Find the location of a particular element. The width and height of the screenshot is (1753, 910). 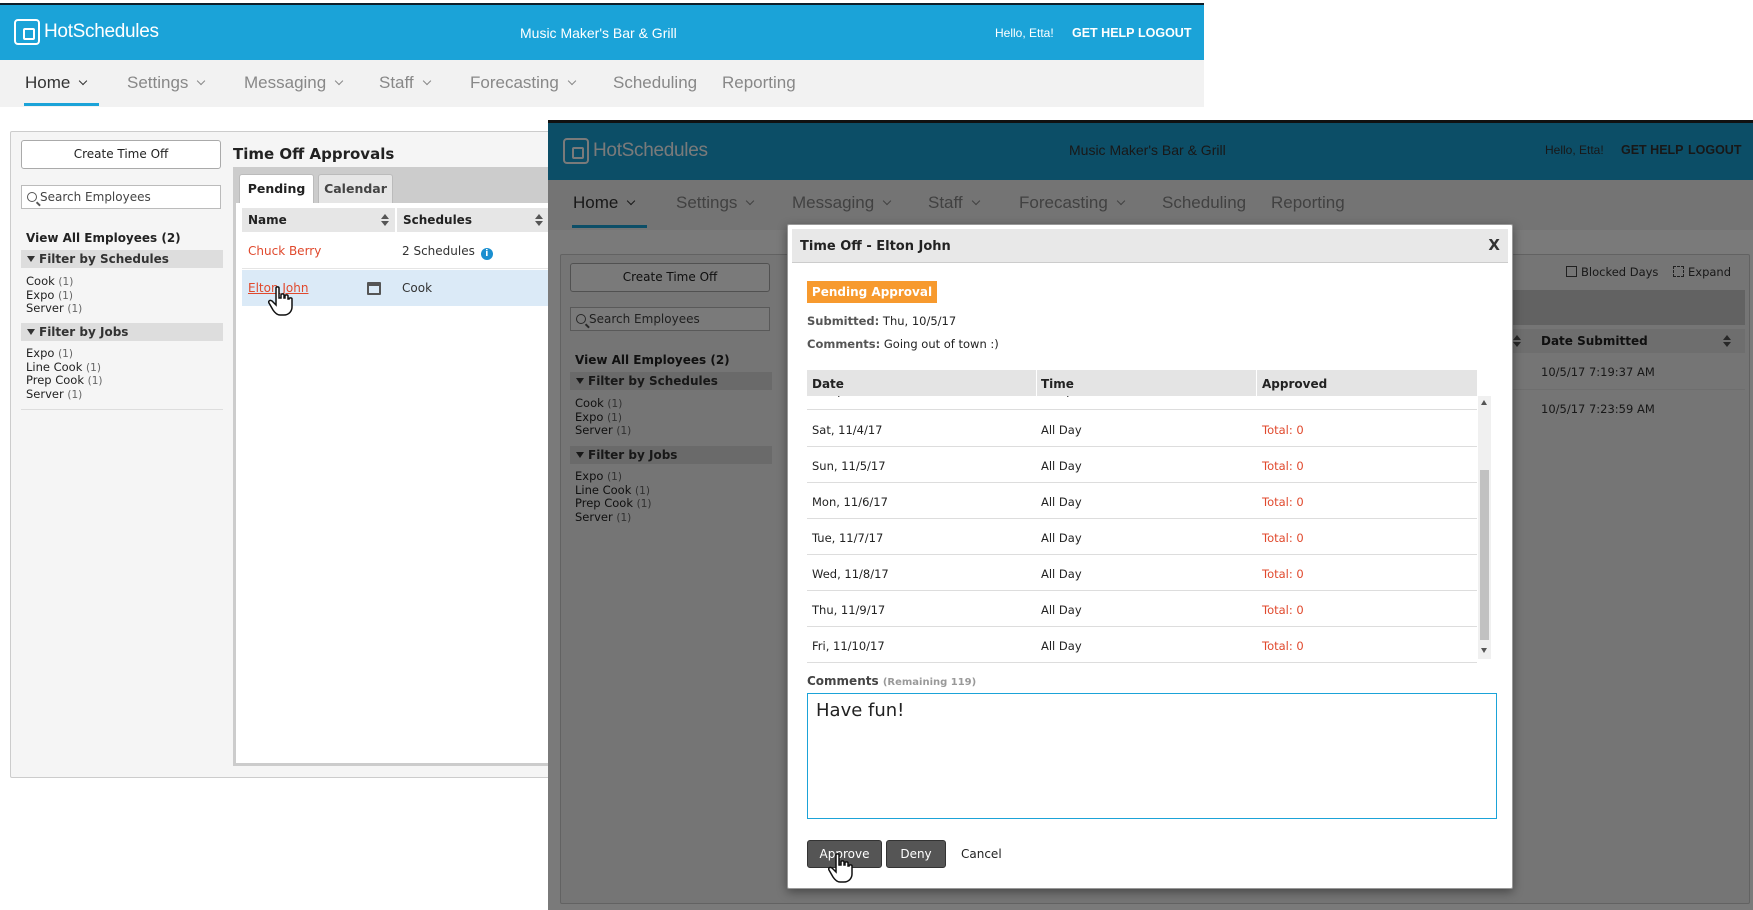

status-badge: Pending Approval is located at coordinates (872, 292).